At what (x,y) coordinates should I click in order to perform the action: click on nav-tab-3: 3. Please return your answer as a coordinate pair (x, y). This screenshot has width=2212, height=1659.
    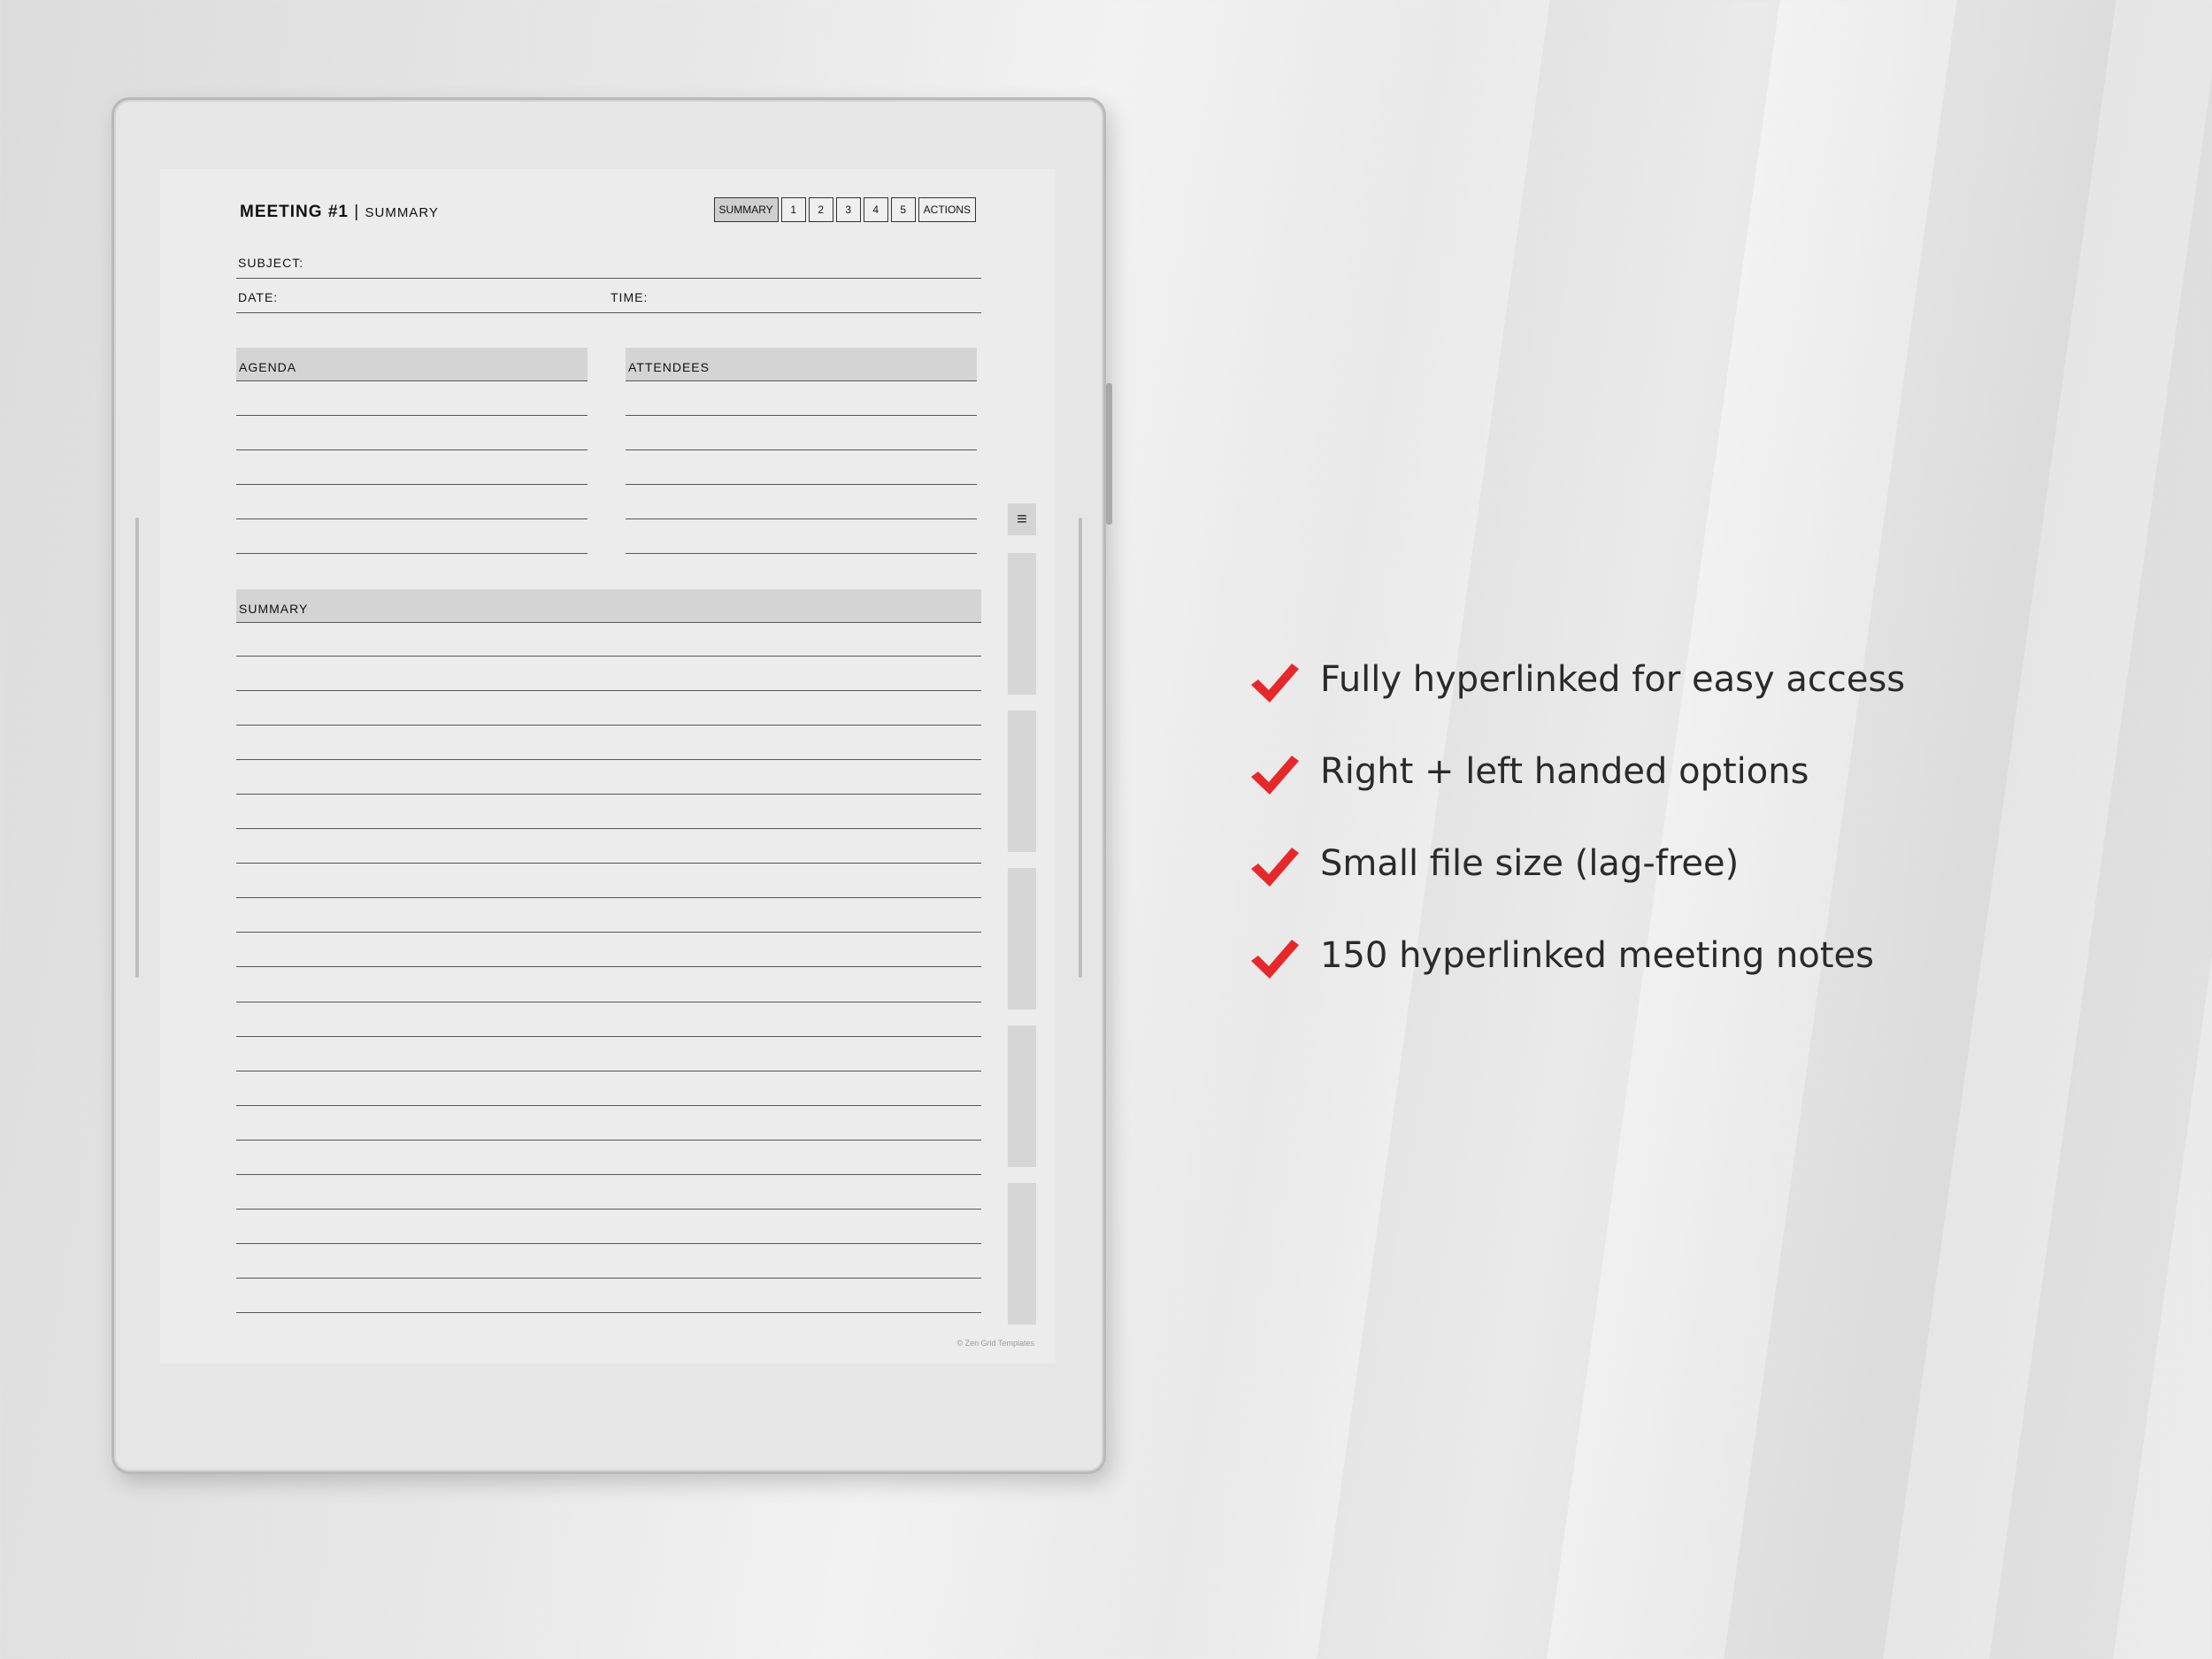
    Looking at the image, I should click on (848, 210).